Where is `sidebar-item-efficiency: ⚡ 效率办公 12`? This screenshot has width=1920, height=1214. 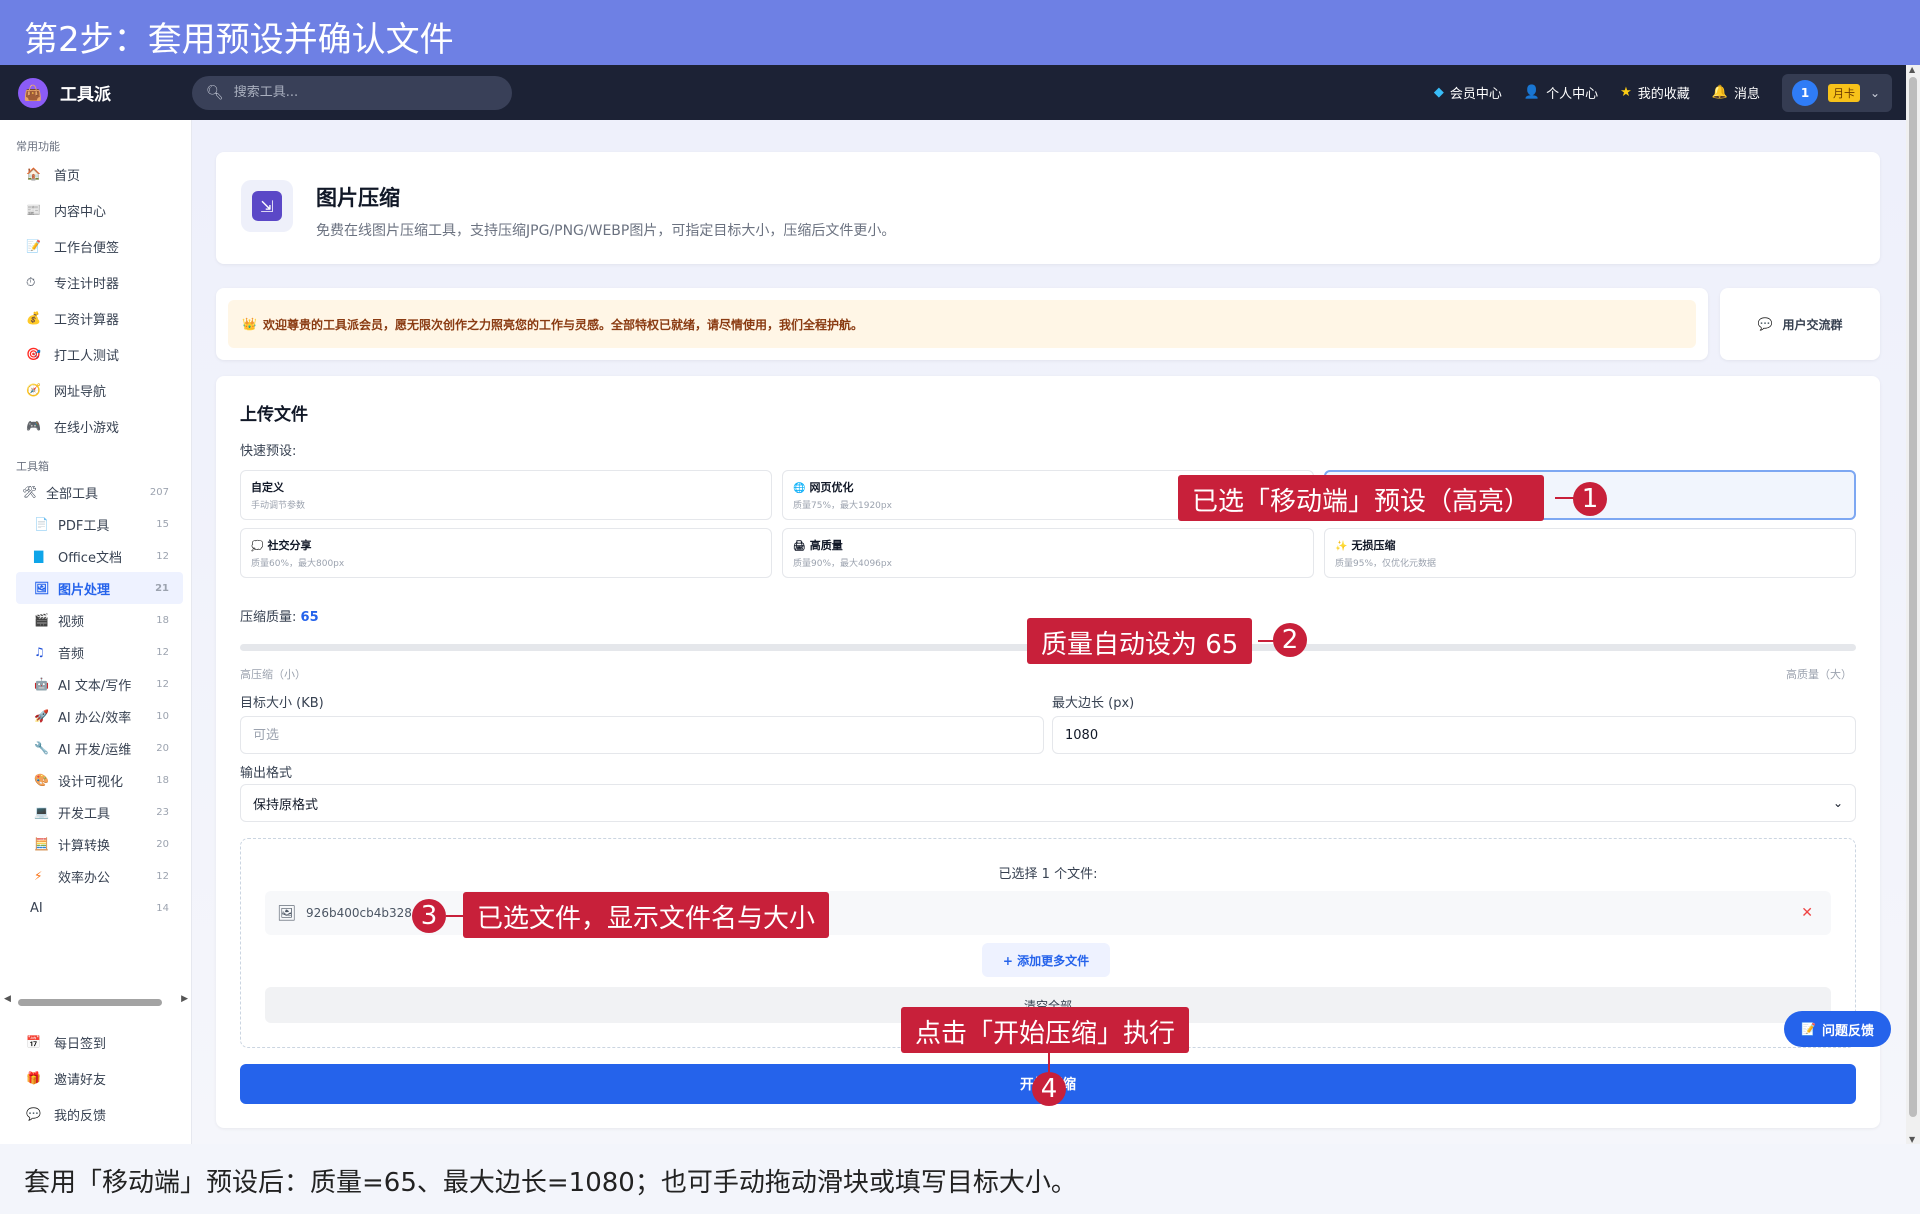 sidebar-item-efficiency: ⚡ 效率办公 12 is located at coordinates (95, 876).